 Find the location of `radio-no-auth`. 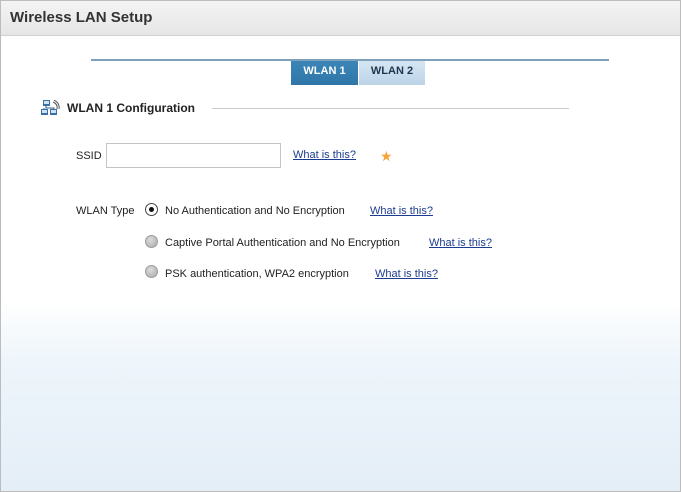

radio-no-auth is located at coordinates (151, 209).